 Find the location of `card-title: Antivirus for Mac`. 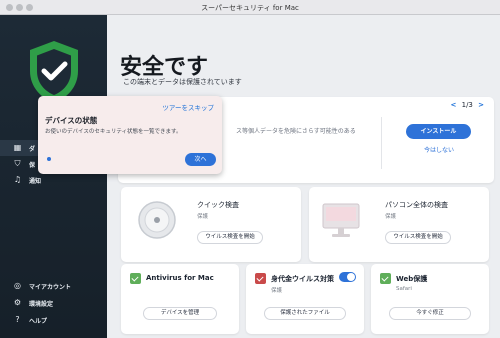

card-title: Antivirus for Mac is located at coordinates (180, 278).